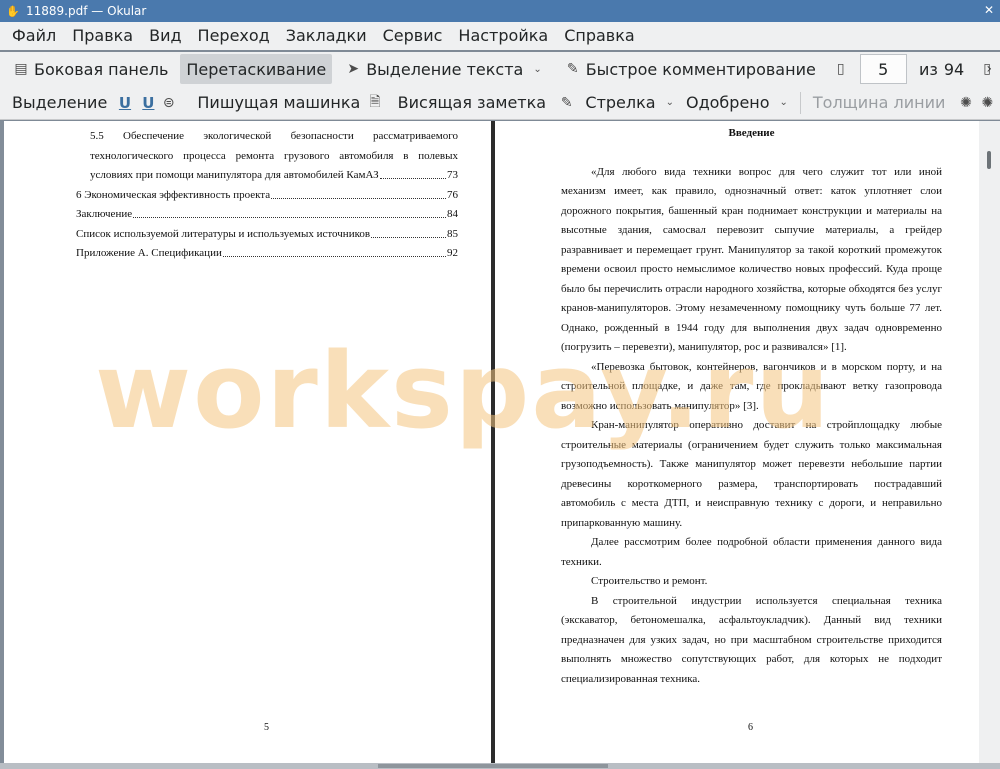  I want to click on toc-entry: Заключение 84, so click(267, 215).